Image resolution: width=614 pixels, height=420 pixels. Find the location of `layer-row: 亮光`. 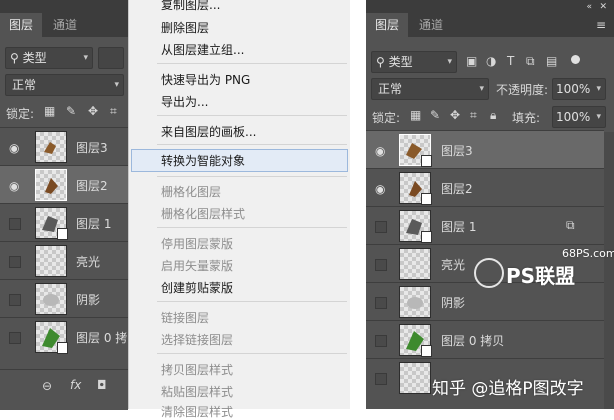

layer-row: 亮光 is located at coordinates (64, 260).